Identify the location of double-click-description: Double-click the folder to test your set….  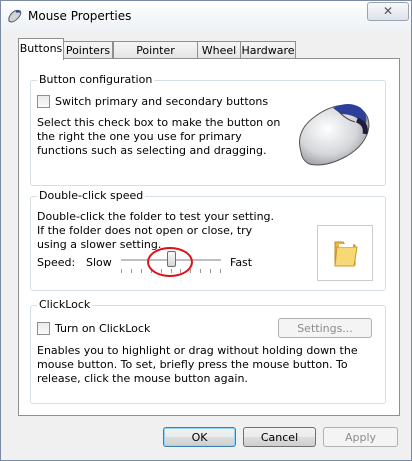
(156, 230).